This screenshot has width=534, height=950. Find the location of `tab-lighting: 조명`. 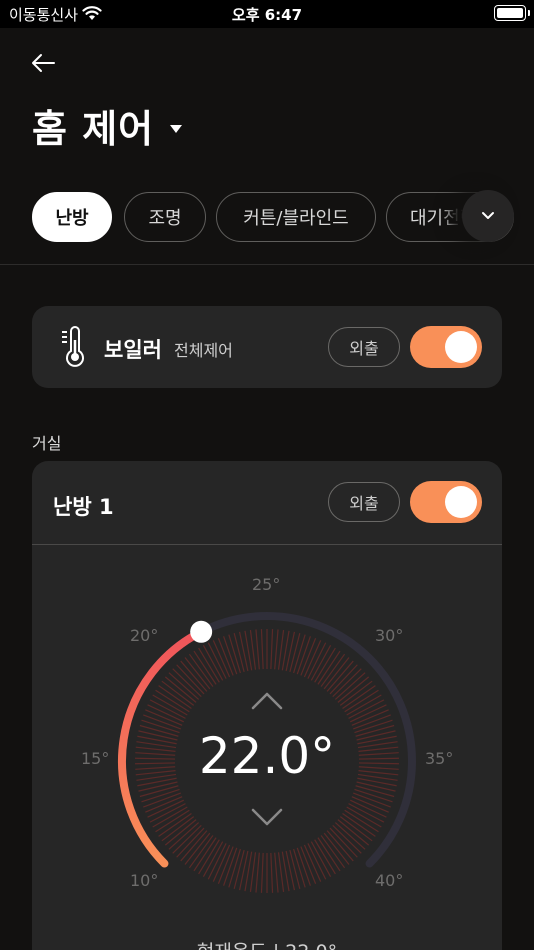

tab-lighting: 조명 is located at coordinates (165, 217).